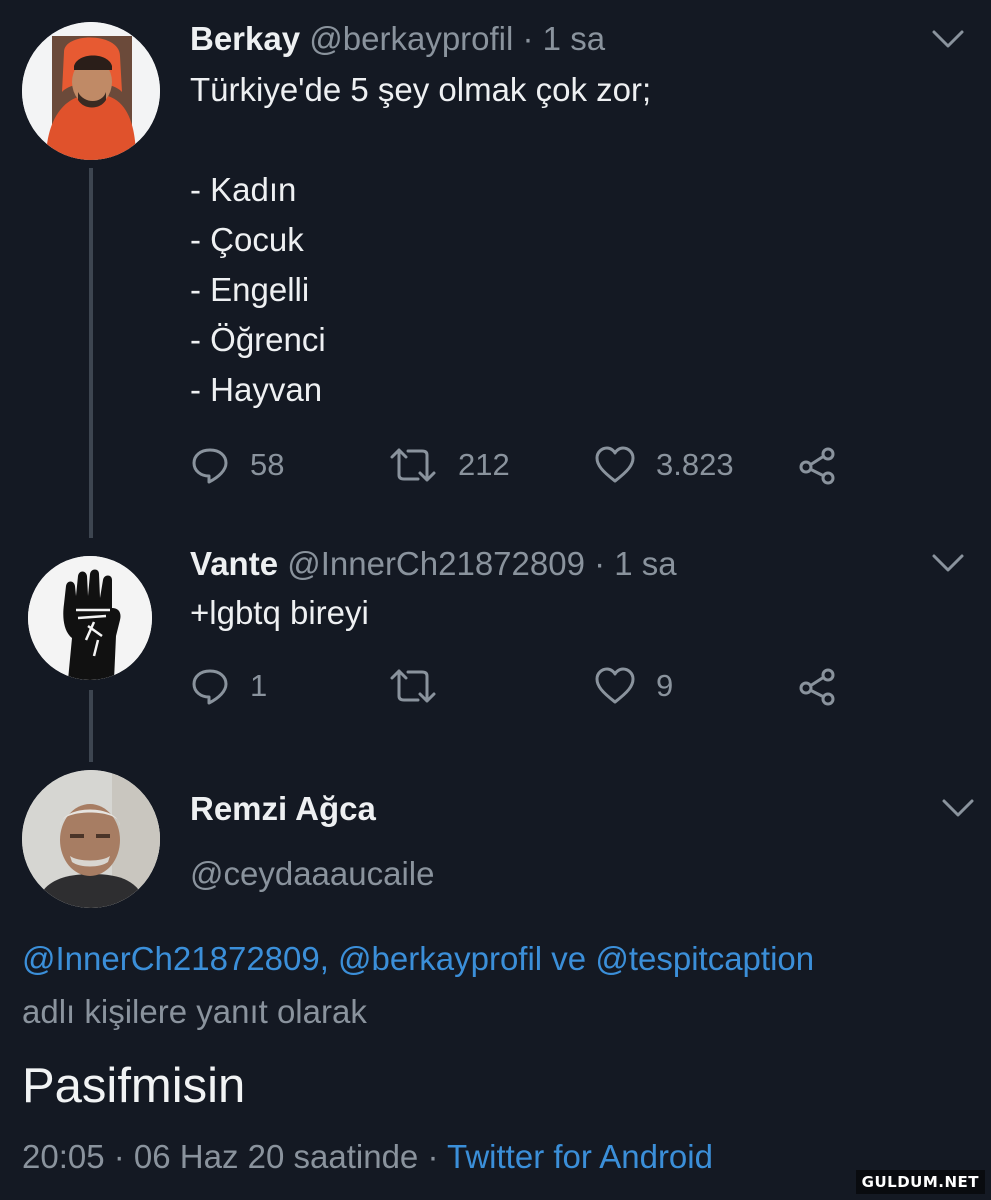 This screenshot has height=1200, width=991. I want to click on tweet-text-line: - Hayvan, so click(256, 389).